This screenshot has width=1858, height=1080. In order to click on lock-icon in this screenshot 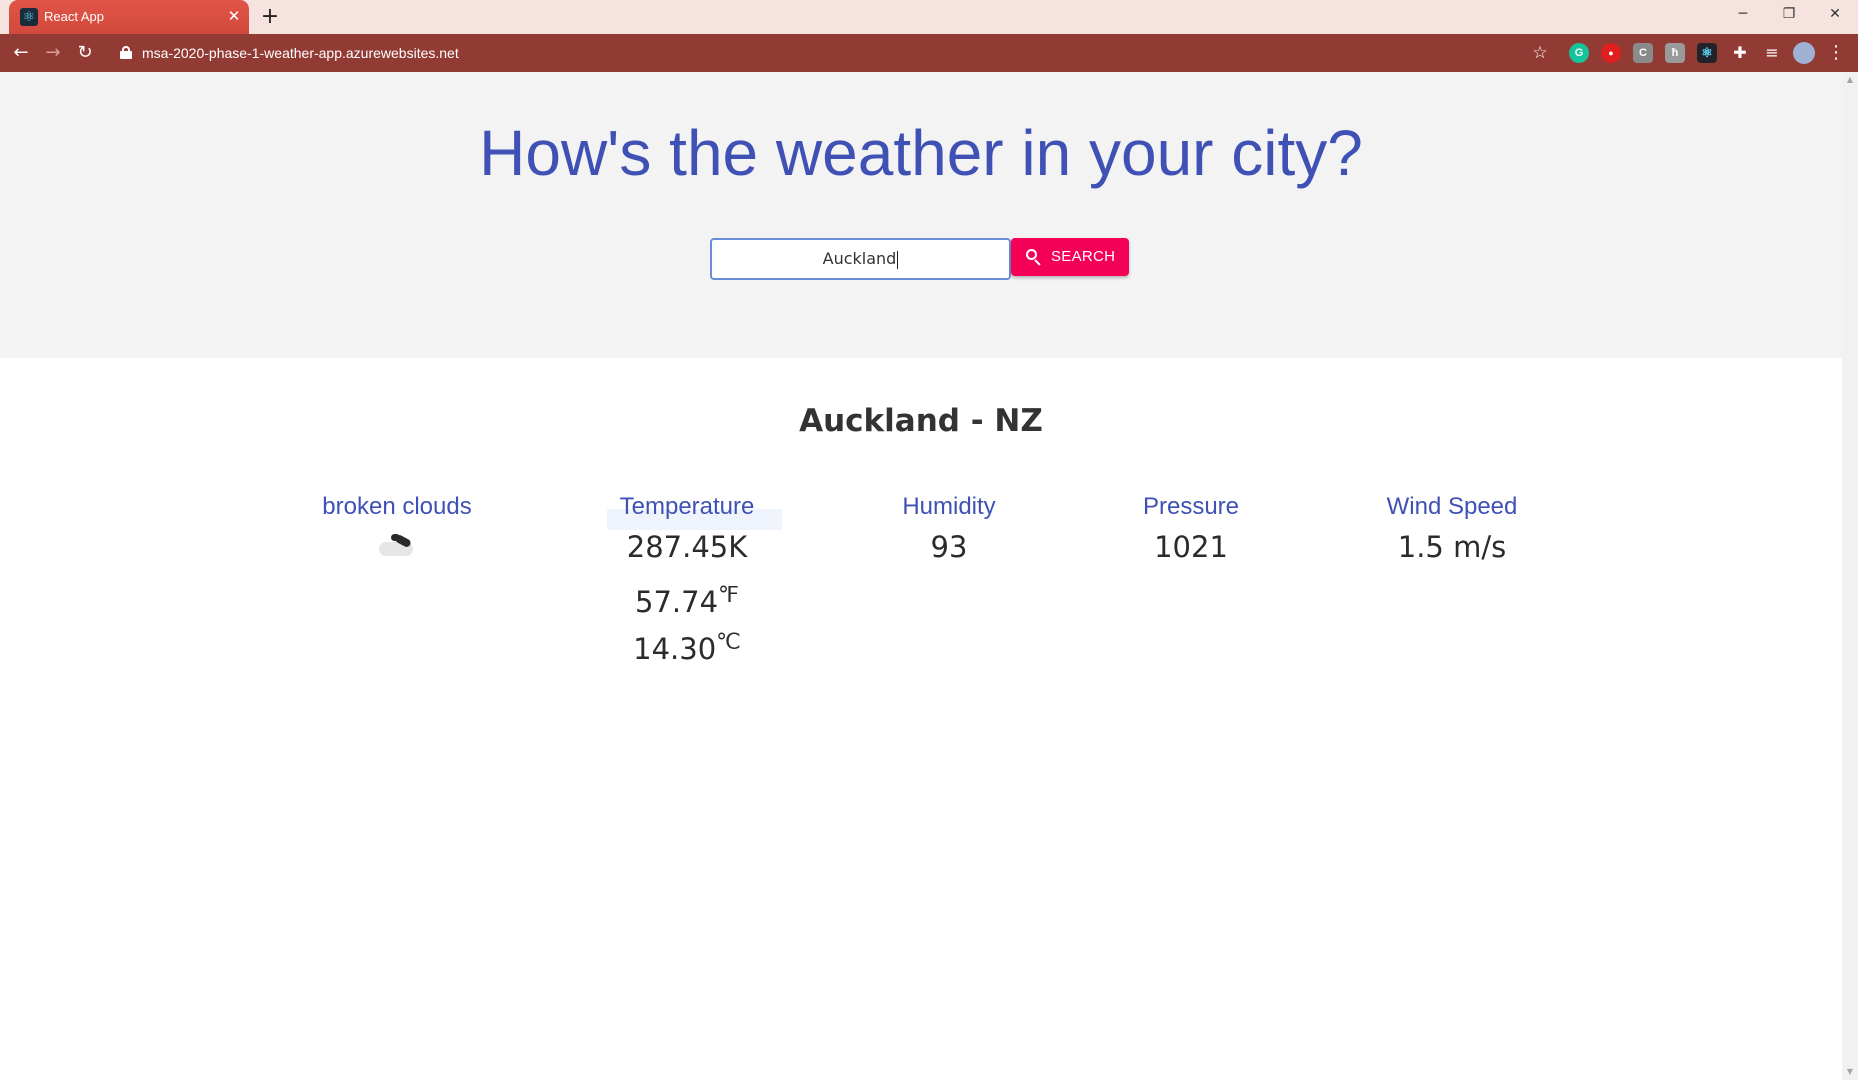, I will do `click(126, 52)`.